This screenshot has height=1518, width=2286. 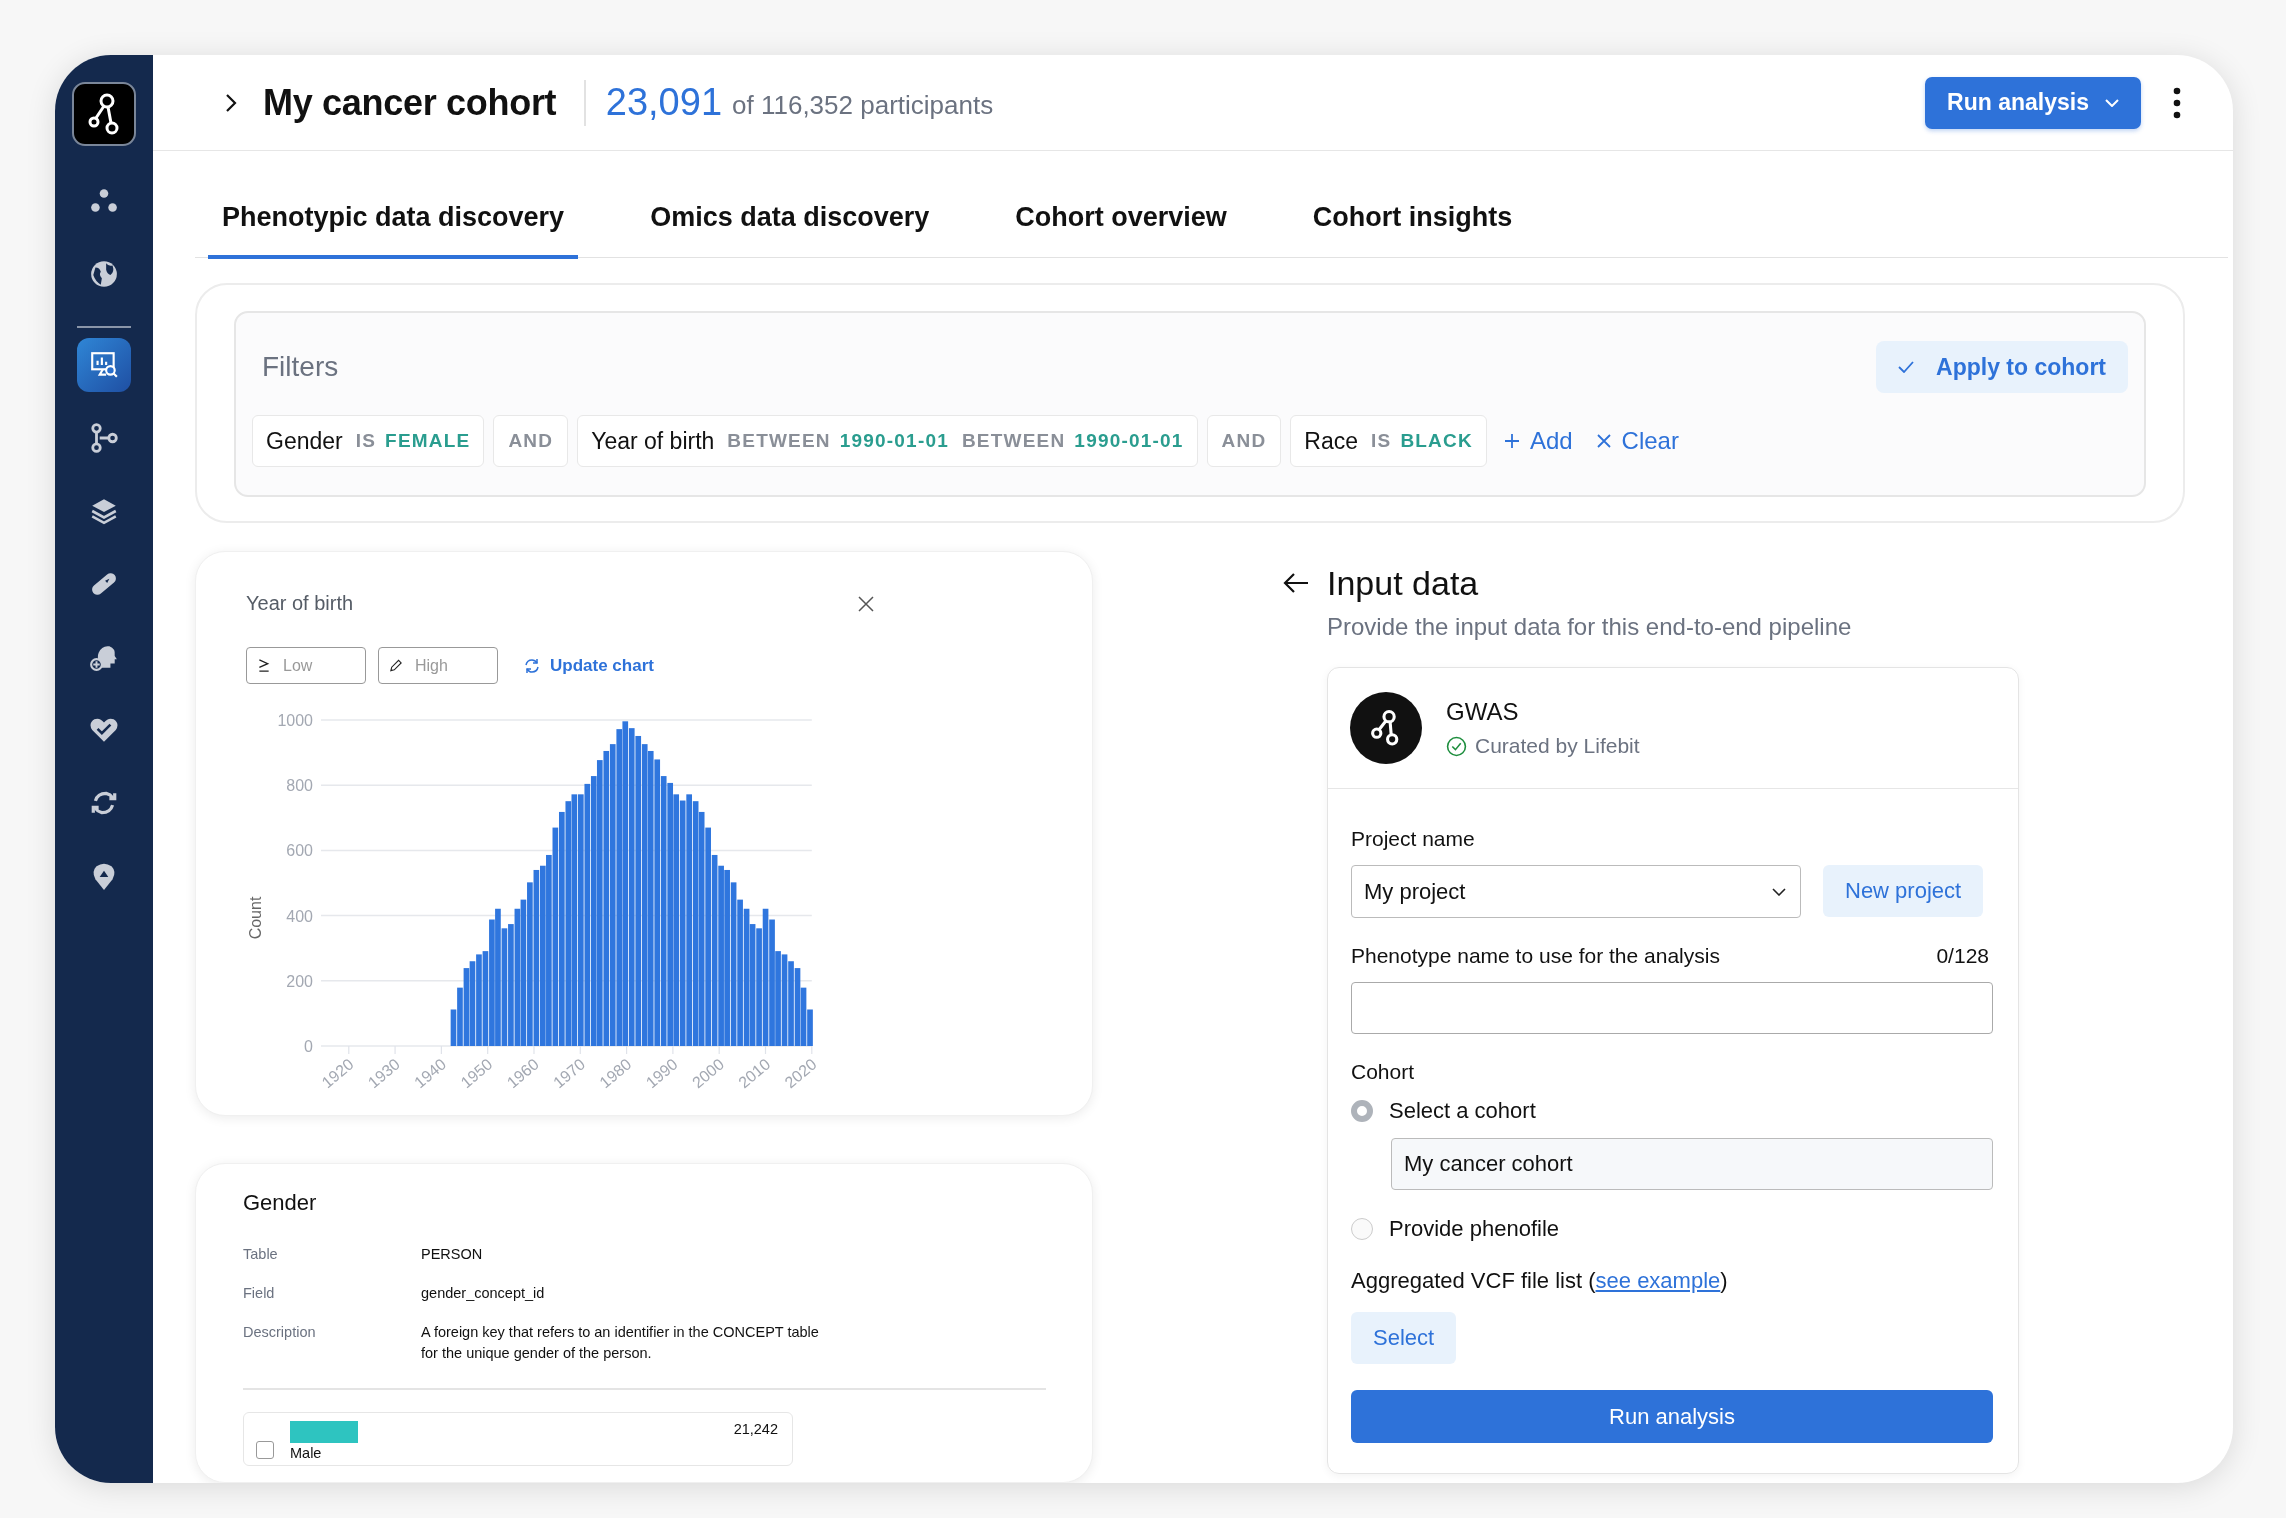 I want to click on back-arrow-icon, so click(x=1296, y=583).